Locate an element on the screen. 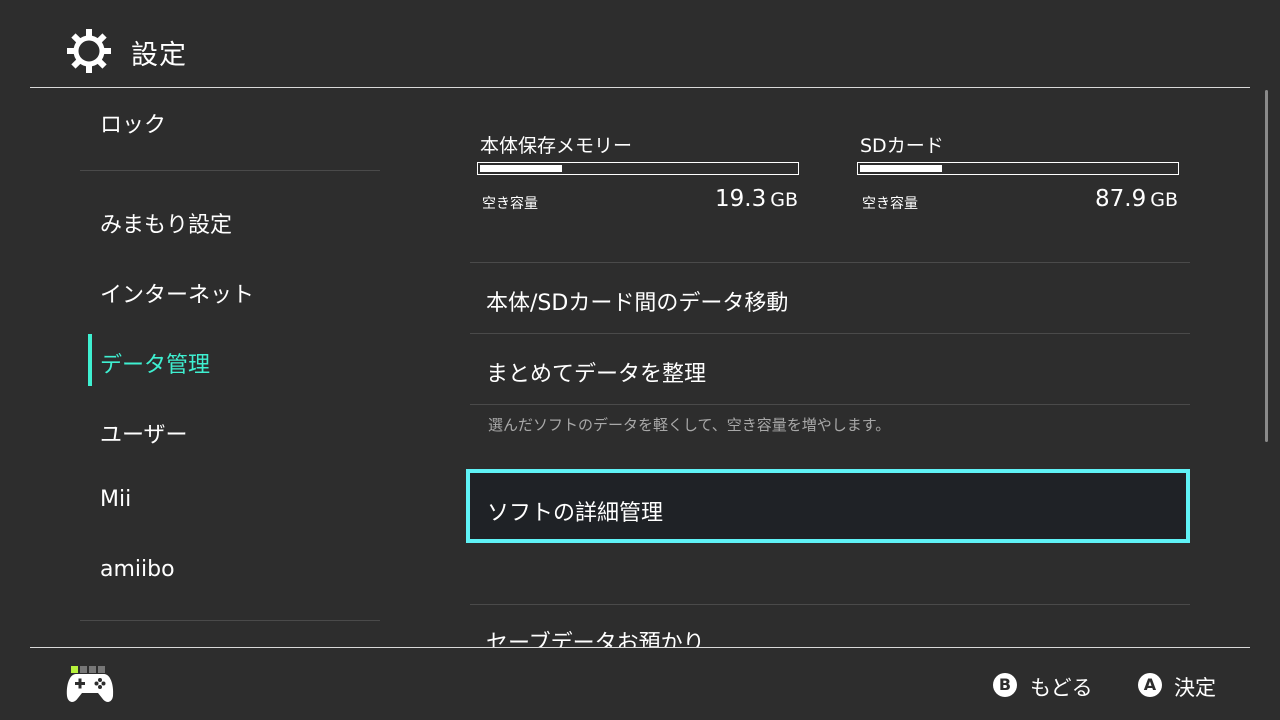 The image size is (1280, 720). software-management-button: ソフトの詳細管理 is located at coordinates (828, 506).